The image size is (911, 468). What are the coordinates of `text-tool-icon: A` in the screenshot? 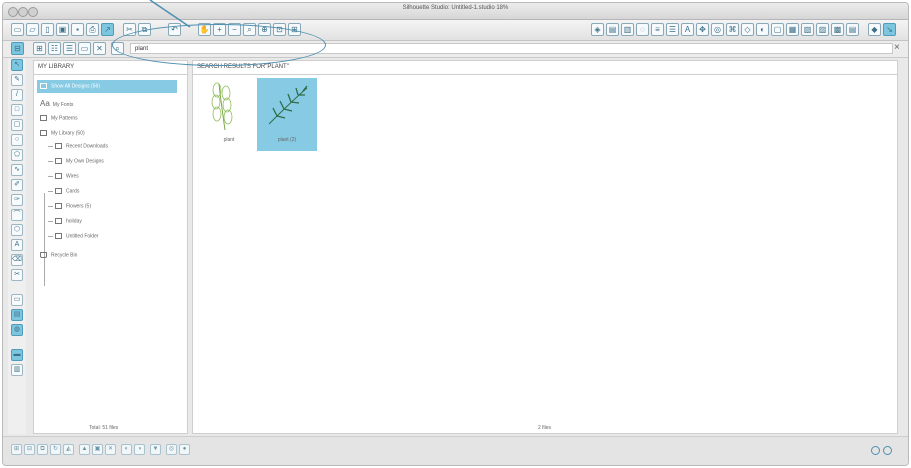 It's located at (17, 245).